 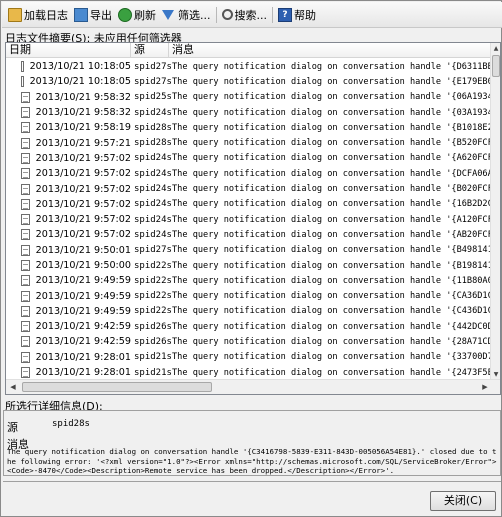 What do you see at coordinates (68, 128) in the screenshot?
I see `log-row-date: 2013/10/21 9:58:19` at bounding box center [68, 128].